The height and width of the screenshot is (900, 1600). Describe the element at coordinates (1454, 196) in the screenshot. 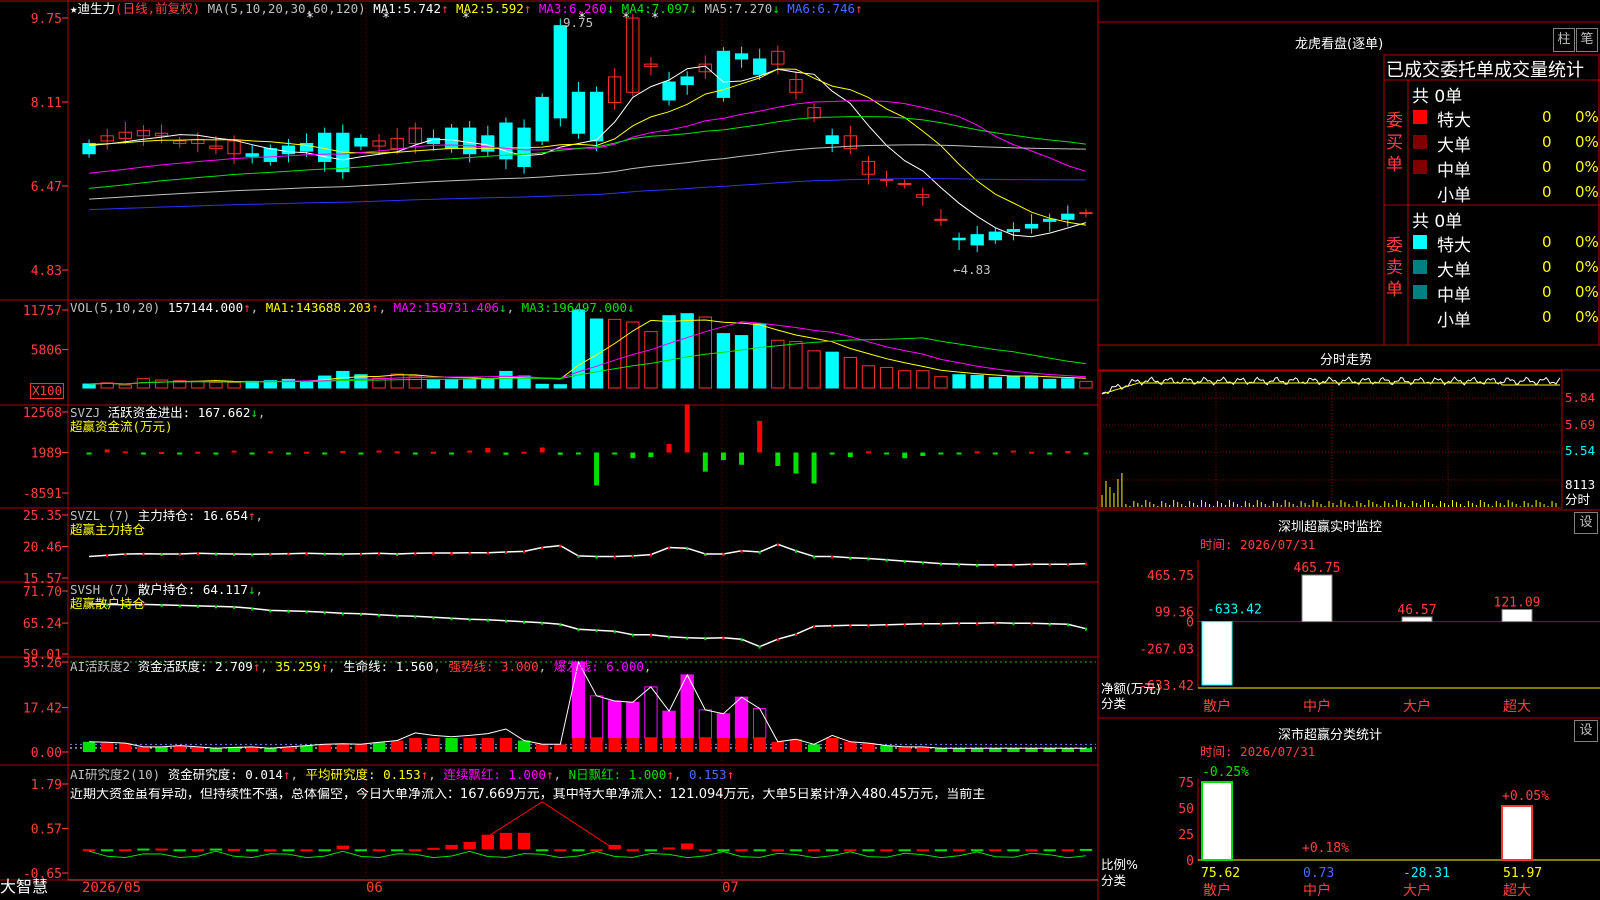

I see `buy-row-name: 小单` at that location.